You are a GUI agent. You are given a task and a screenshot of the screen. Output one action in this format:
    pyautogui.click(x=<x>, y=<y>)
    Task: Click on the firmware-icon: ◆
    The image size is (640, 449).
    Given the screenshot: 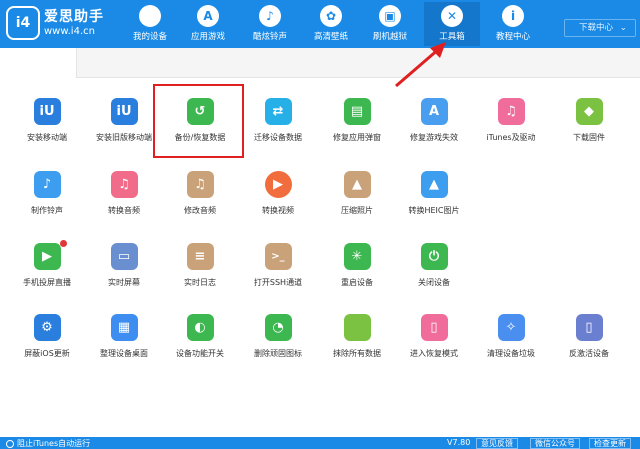 What is the action you would take?
    pyautogui.click(x=589, y=111)
    